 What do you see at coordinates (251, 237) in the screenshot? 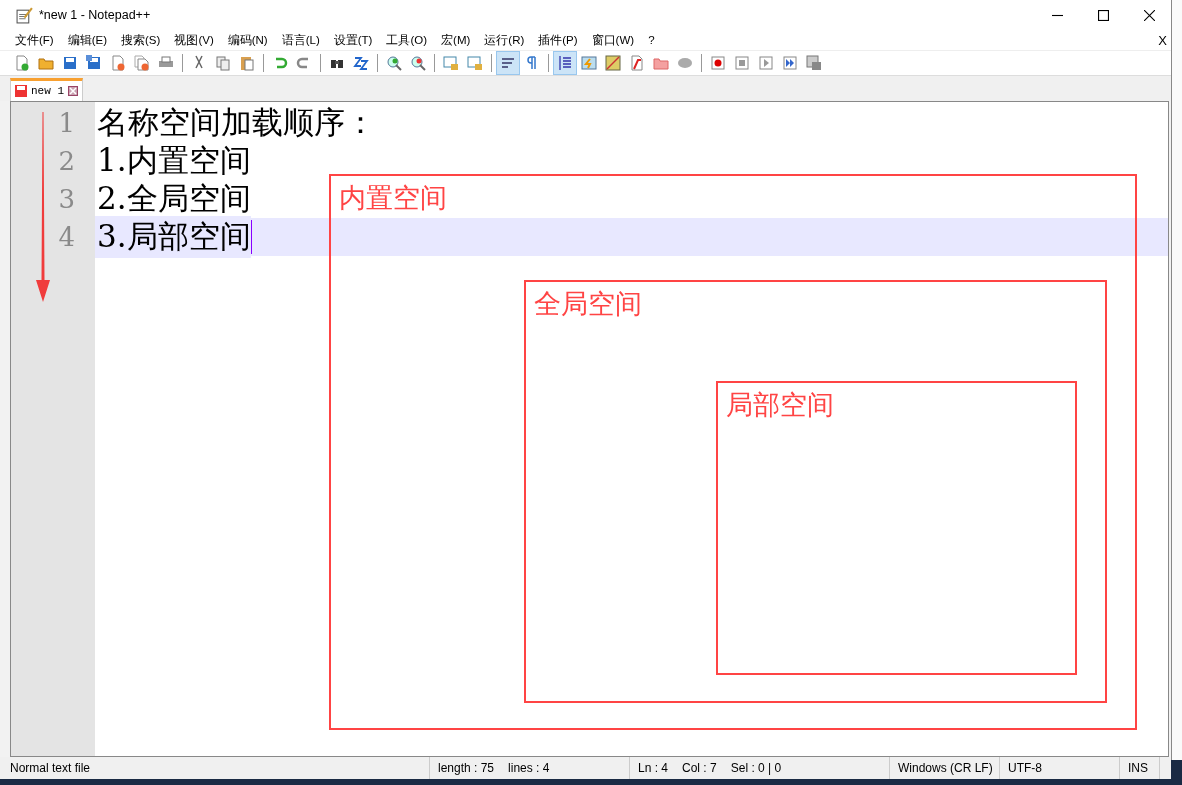
I see `text-cursor` at bounding box center [251, 237].